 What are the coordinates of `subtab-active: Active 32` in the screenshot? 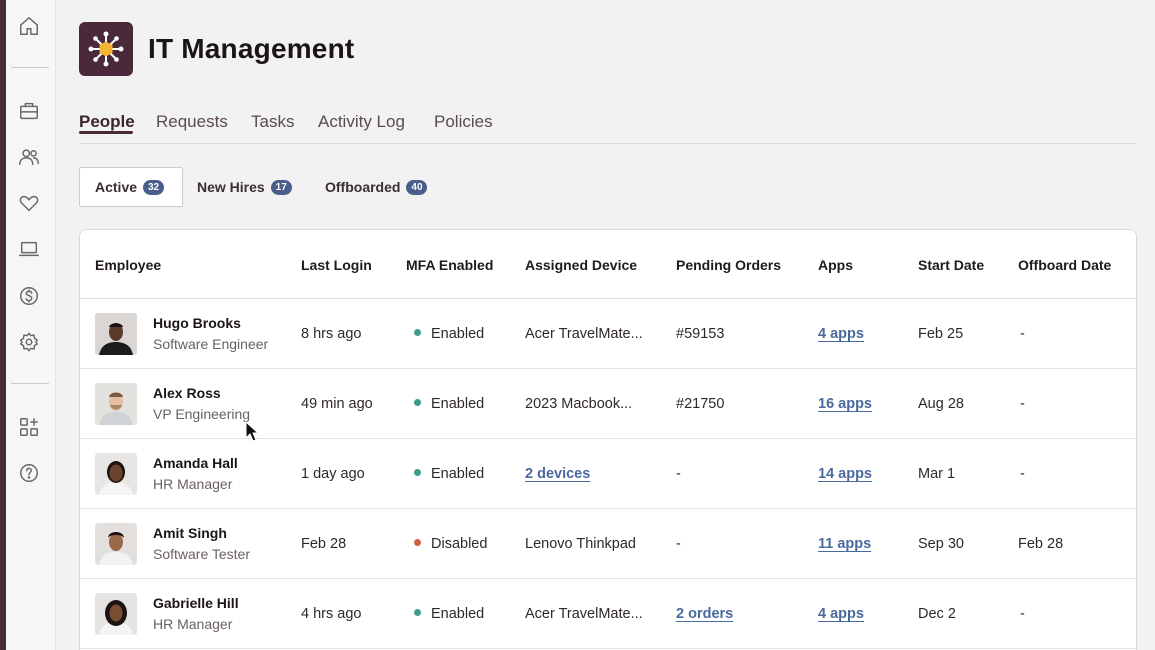 It's located at (131, 187).